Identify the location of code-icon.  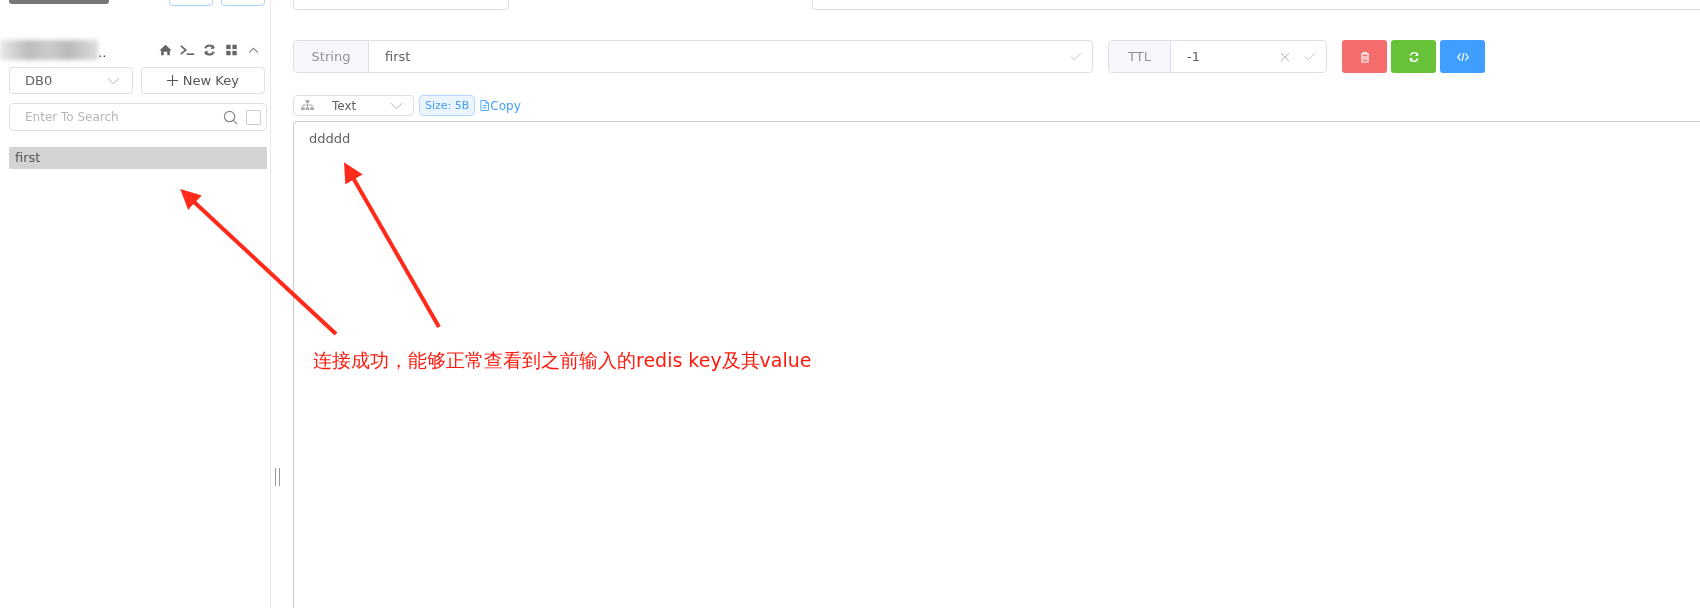
(1462, 56).